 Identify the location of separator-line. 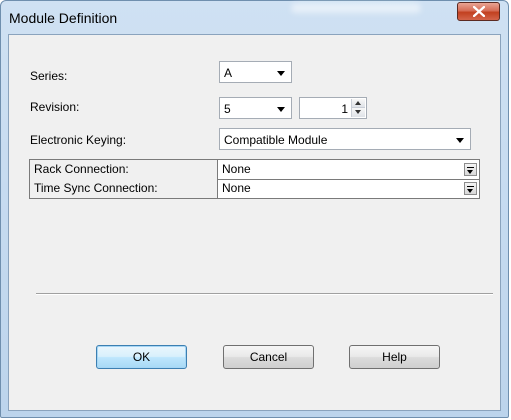
(264, 294).